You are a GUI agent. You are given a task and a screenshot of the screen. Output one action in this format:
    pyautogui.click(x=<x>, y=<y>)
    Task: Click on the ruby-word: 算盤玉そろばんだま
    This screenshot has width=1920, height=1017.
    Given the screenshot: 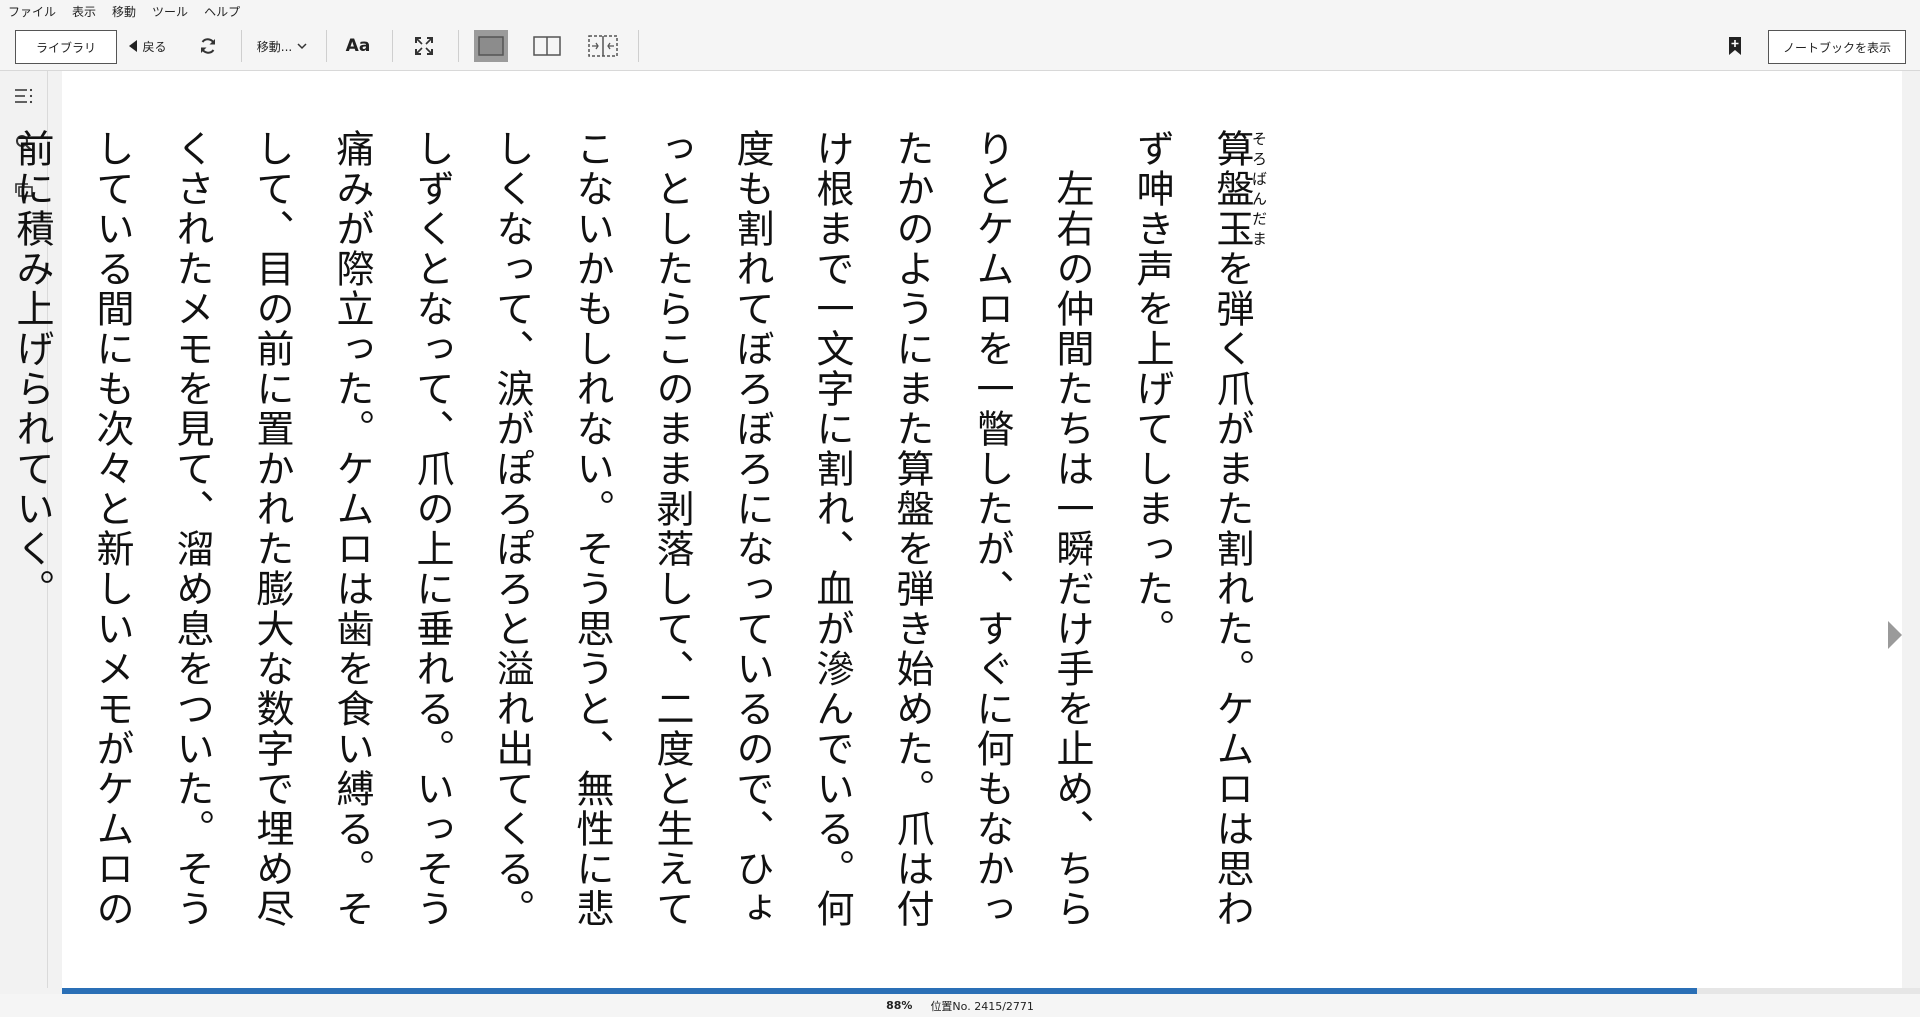 What is the action you would take?
    pyautogui.click(x=1239, y=189)
    